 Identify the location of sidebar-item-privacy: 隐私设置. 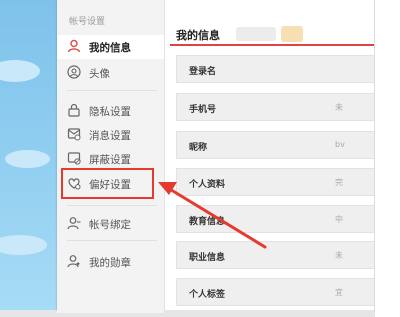
(110, 111).